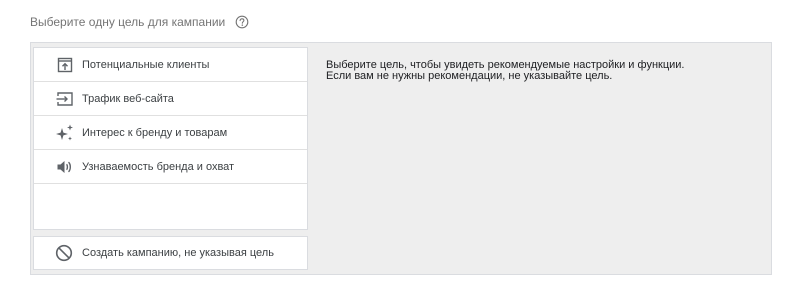 The height and width of the screenshot is (299, 800). What do you see at coordinates (178, 253) in the screenshot?
I see `no-goal-label: Создать кампанию, не указывая цель` at bounding box center [178, 253].